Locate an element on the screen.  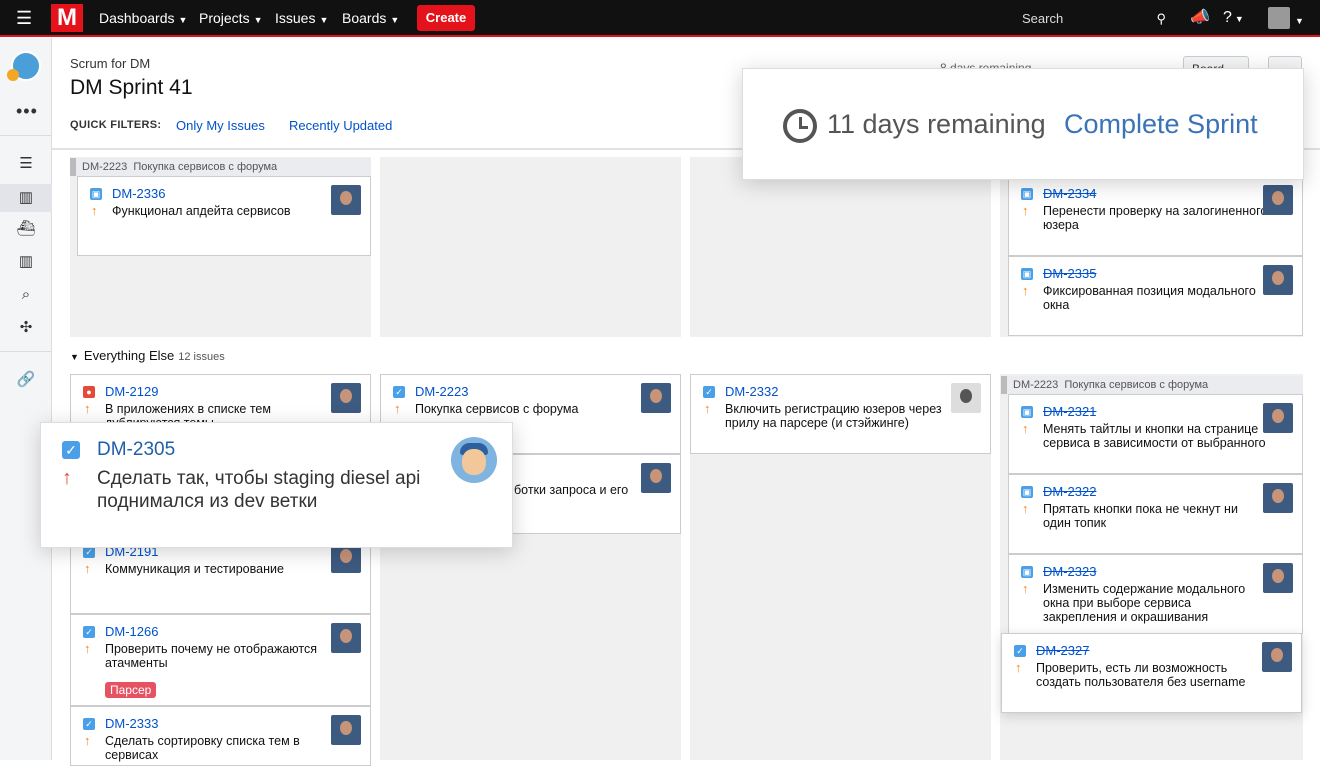
issue-key: DM-2336 is located at coordinates (138, 193).